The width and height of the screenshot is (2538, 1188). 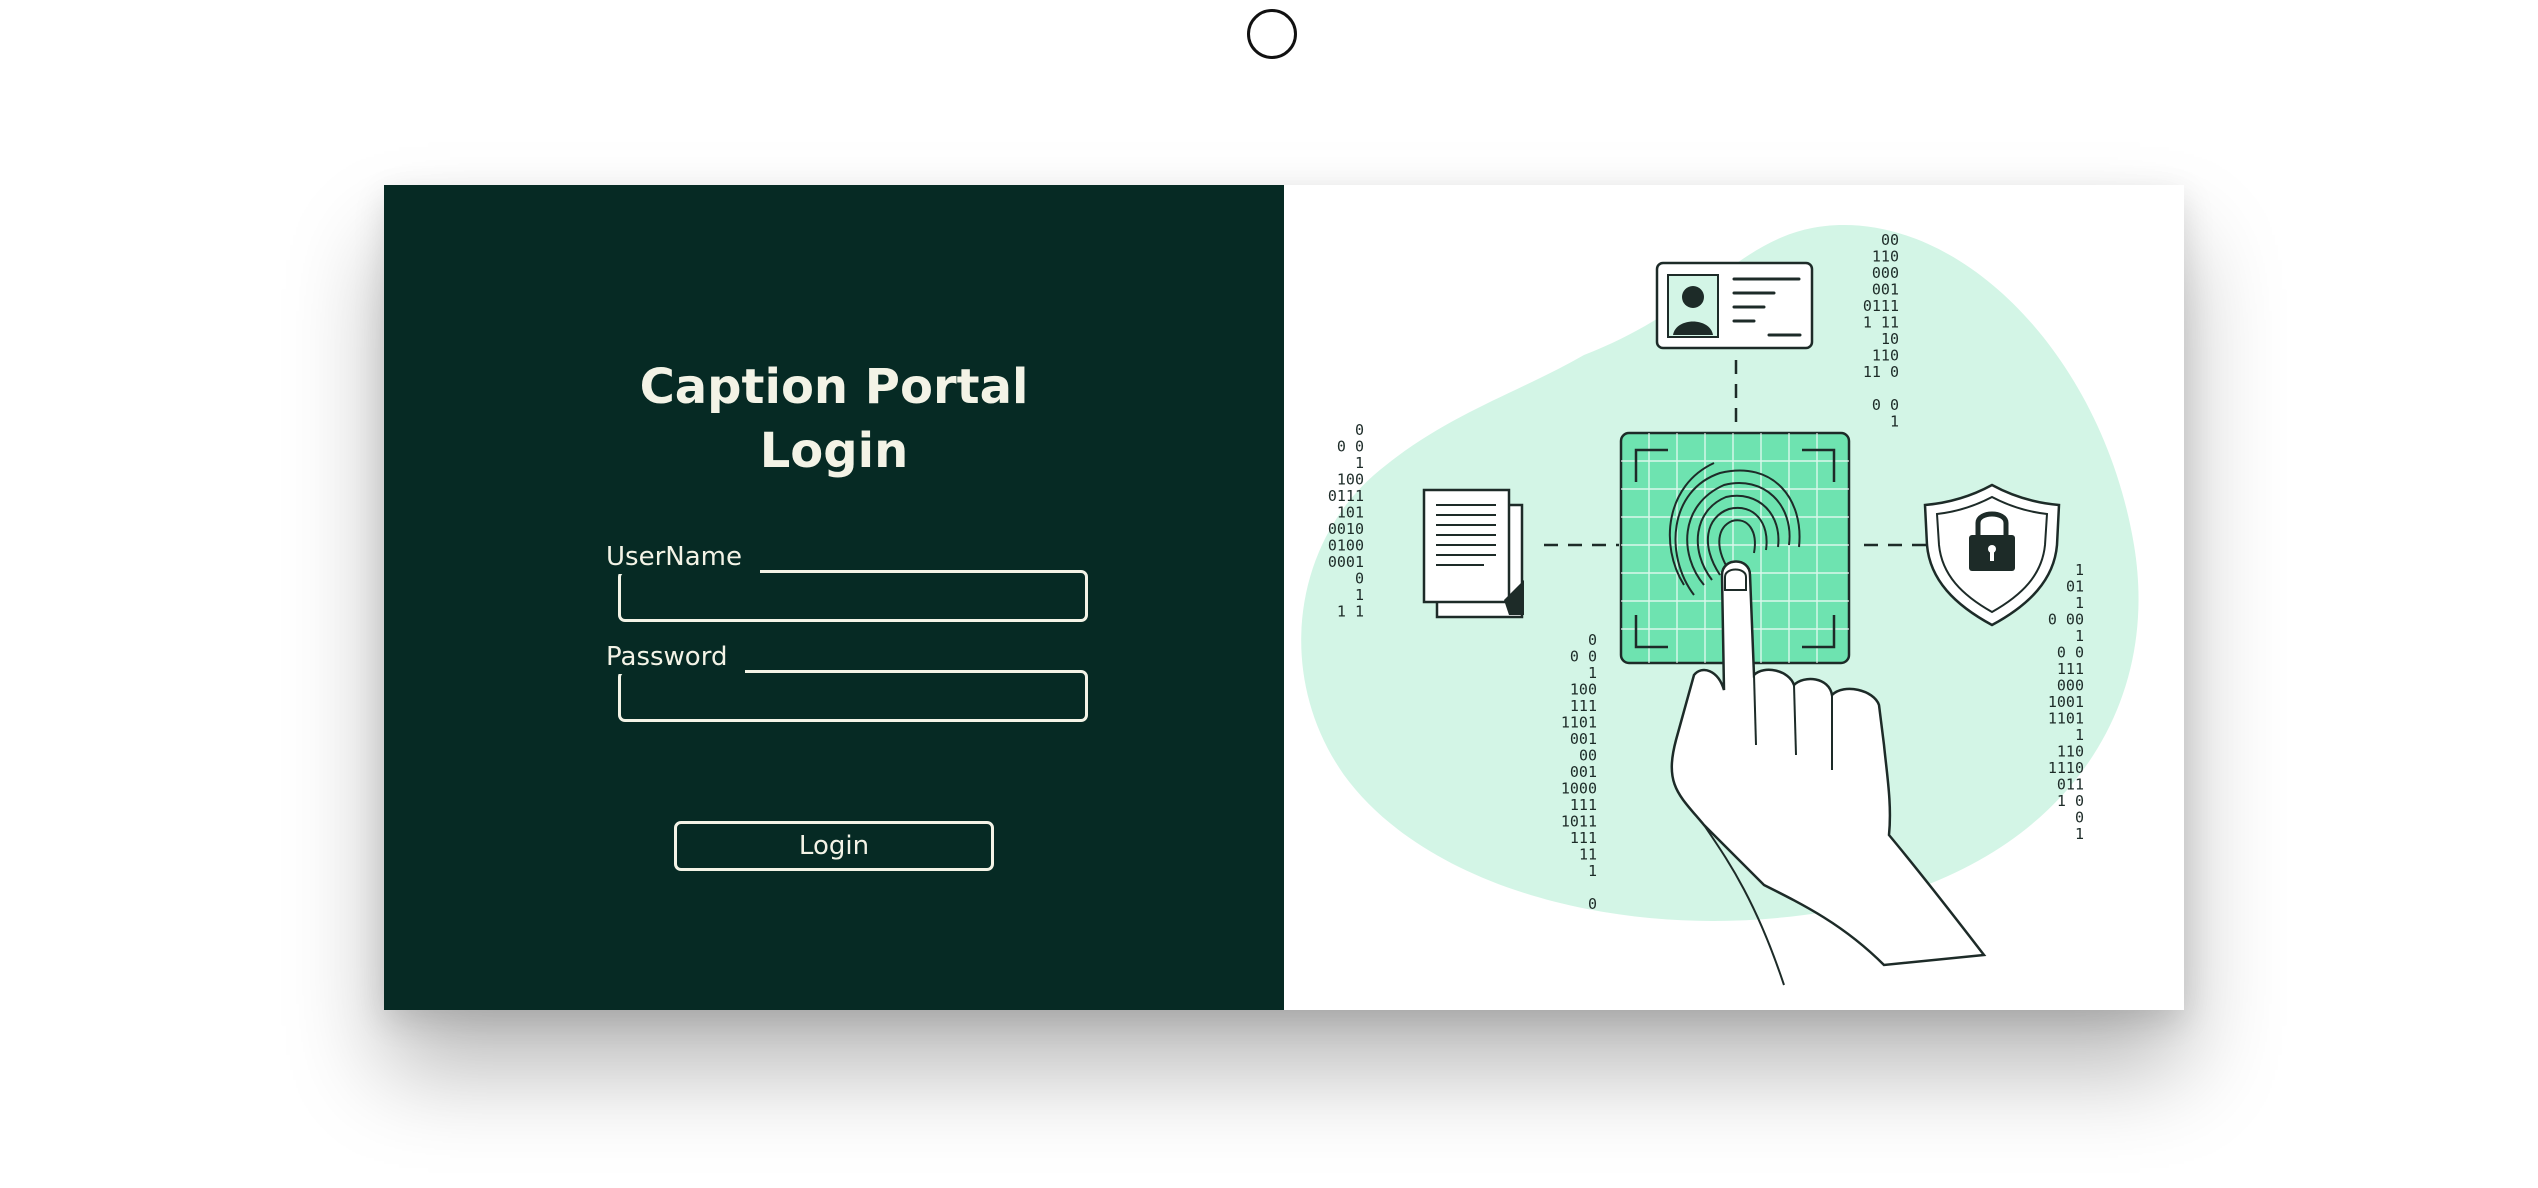 I want to click on binary-digit-row: 0001, so click(x=1346, y=562).